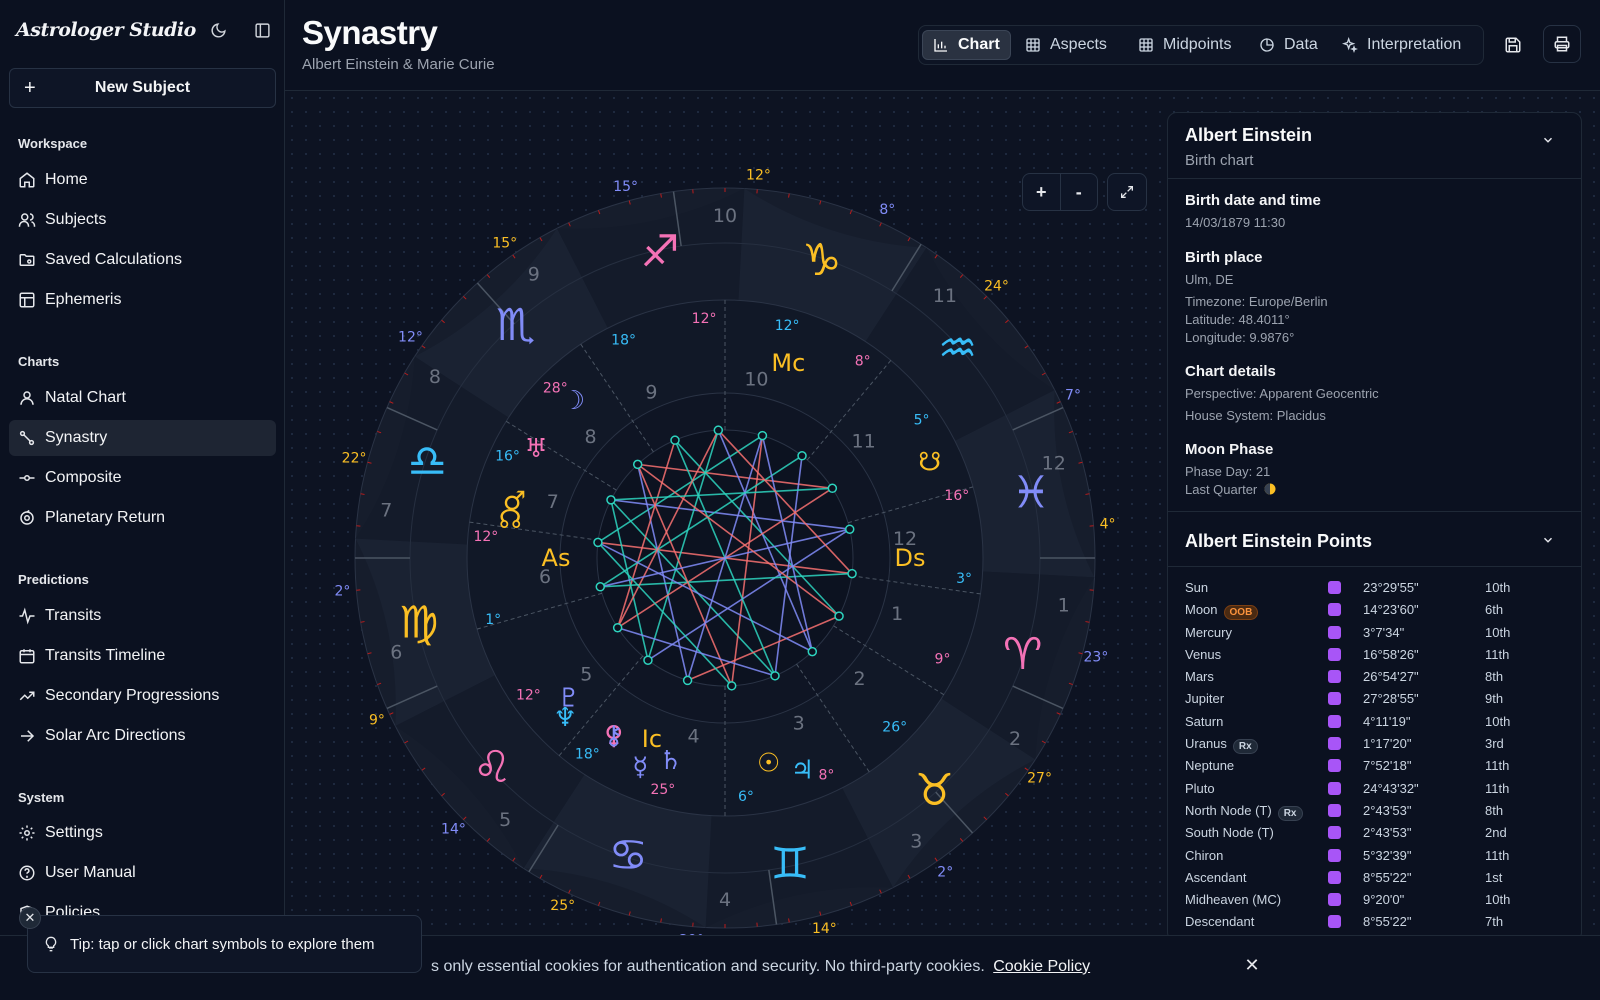 The image size is (1600, 1000). What do you see at coordinates (262, 30) in the screenshot?
I see `sidebar-toggle-icon` at bounding box center [262, 30].